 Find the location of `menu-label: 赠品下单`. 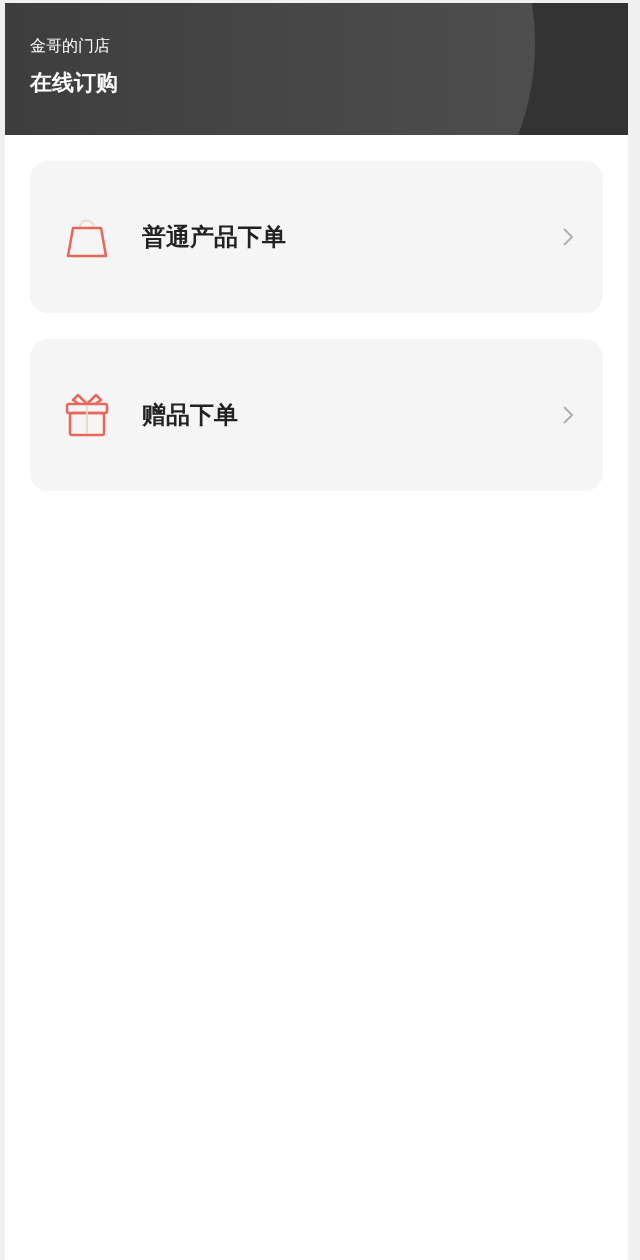

menu-label: 赠品下单 is located at coordinates (190, 415).